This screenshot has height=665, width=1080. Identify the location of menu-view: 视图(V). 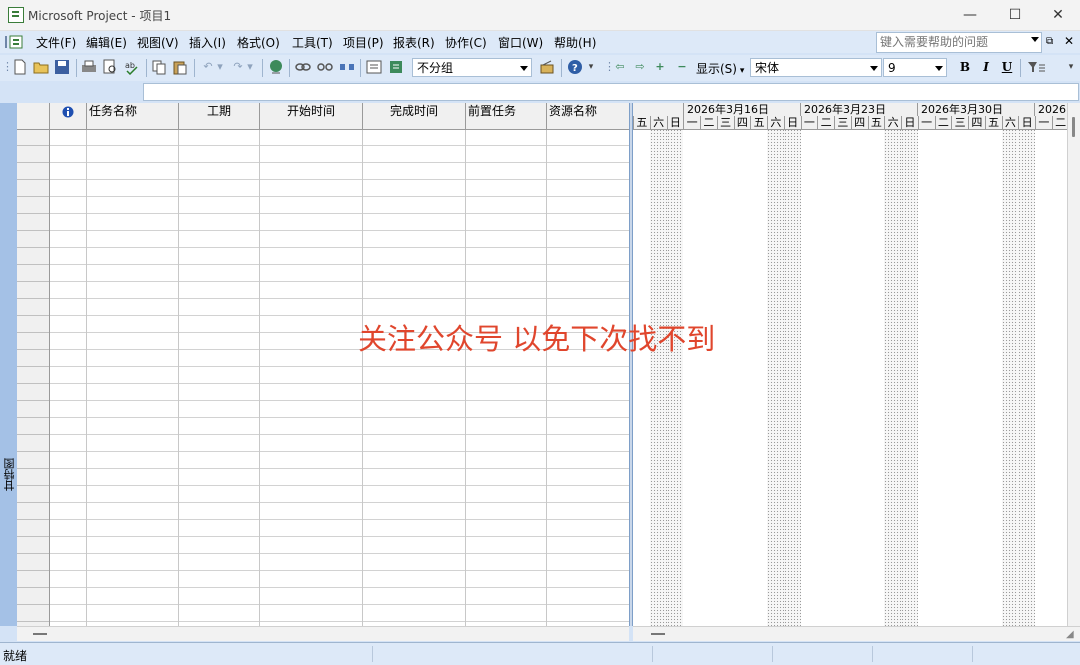
(158, 42).